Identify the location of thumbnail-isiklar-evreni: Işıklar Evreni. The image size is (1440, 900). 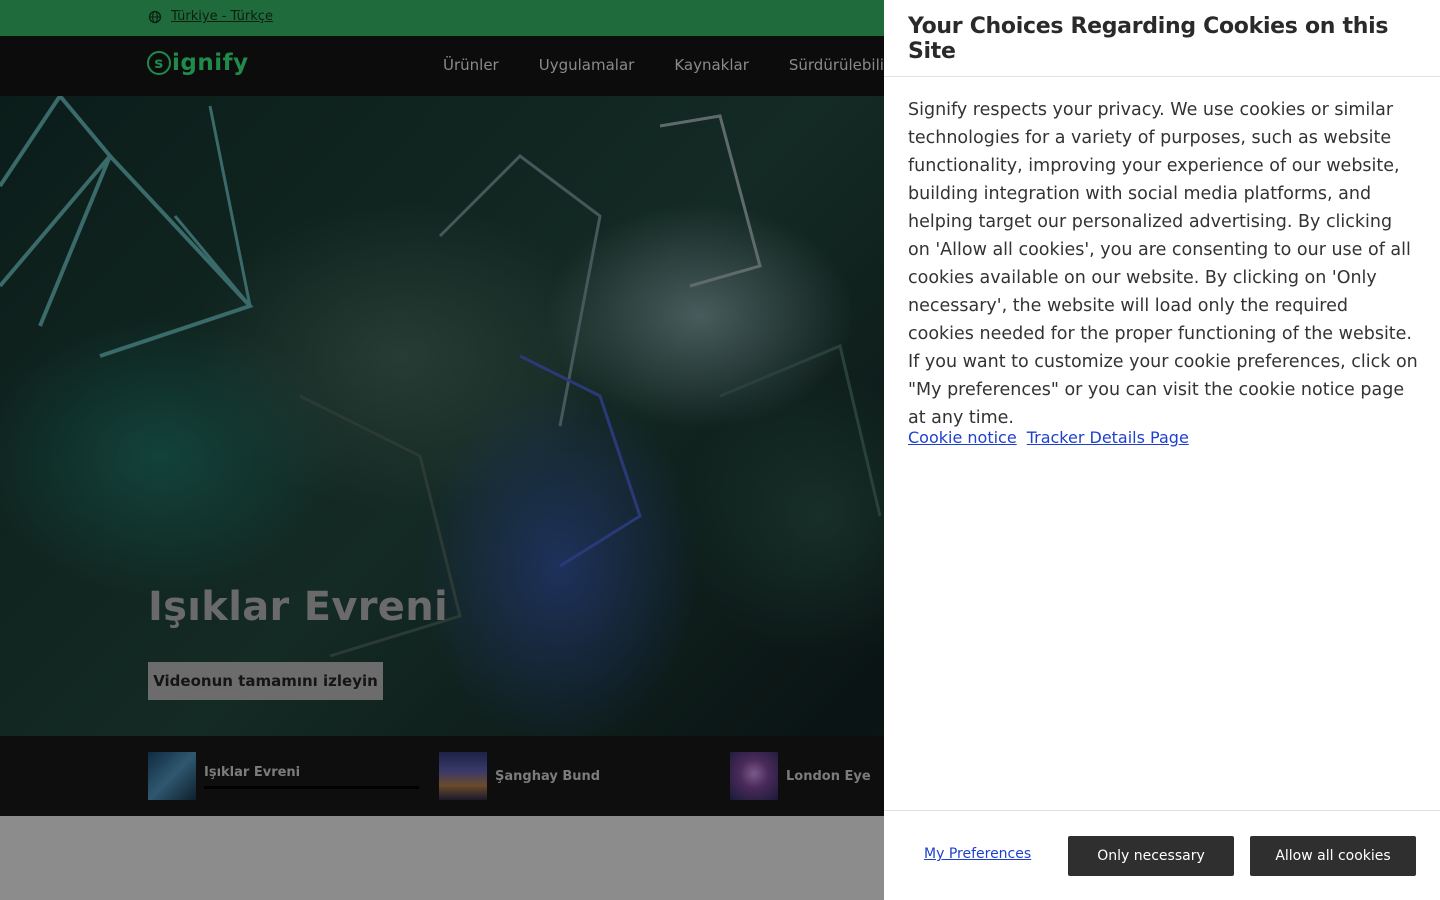
(283, 776).